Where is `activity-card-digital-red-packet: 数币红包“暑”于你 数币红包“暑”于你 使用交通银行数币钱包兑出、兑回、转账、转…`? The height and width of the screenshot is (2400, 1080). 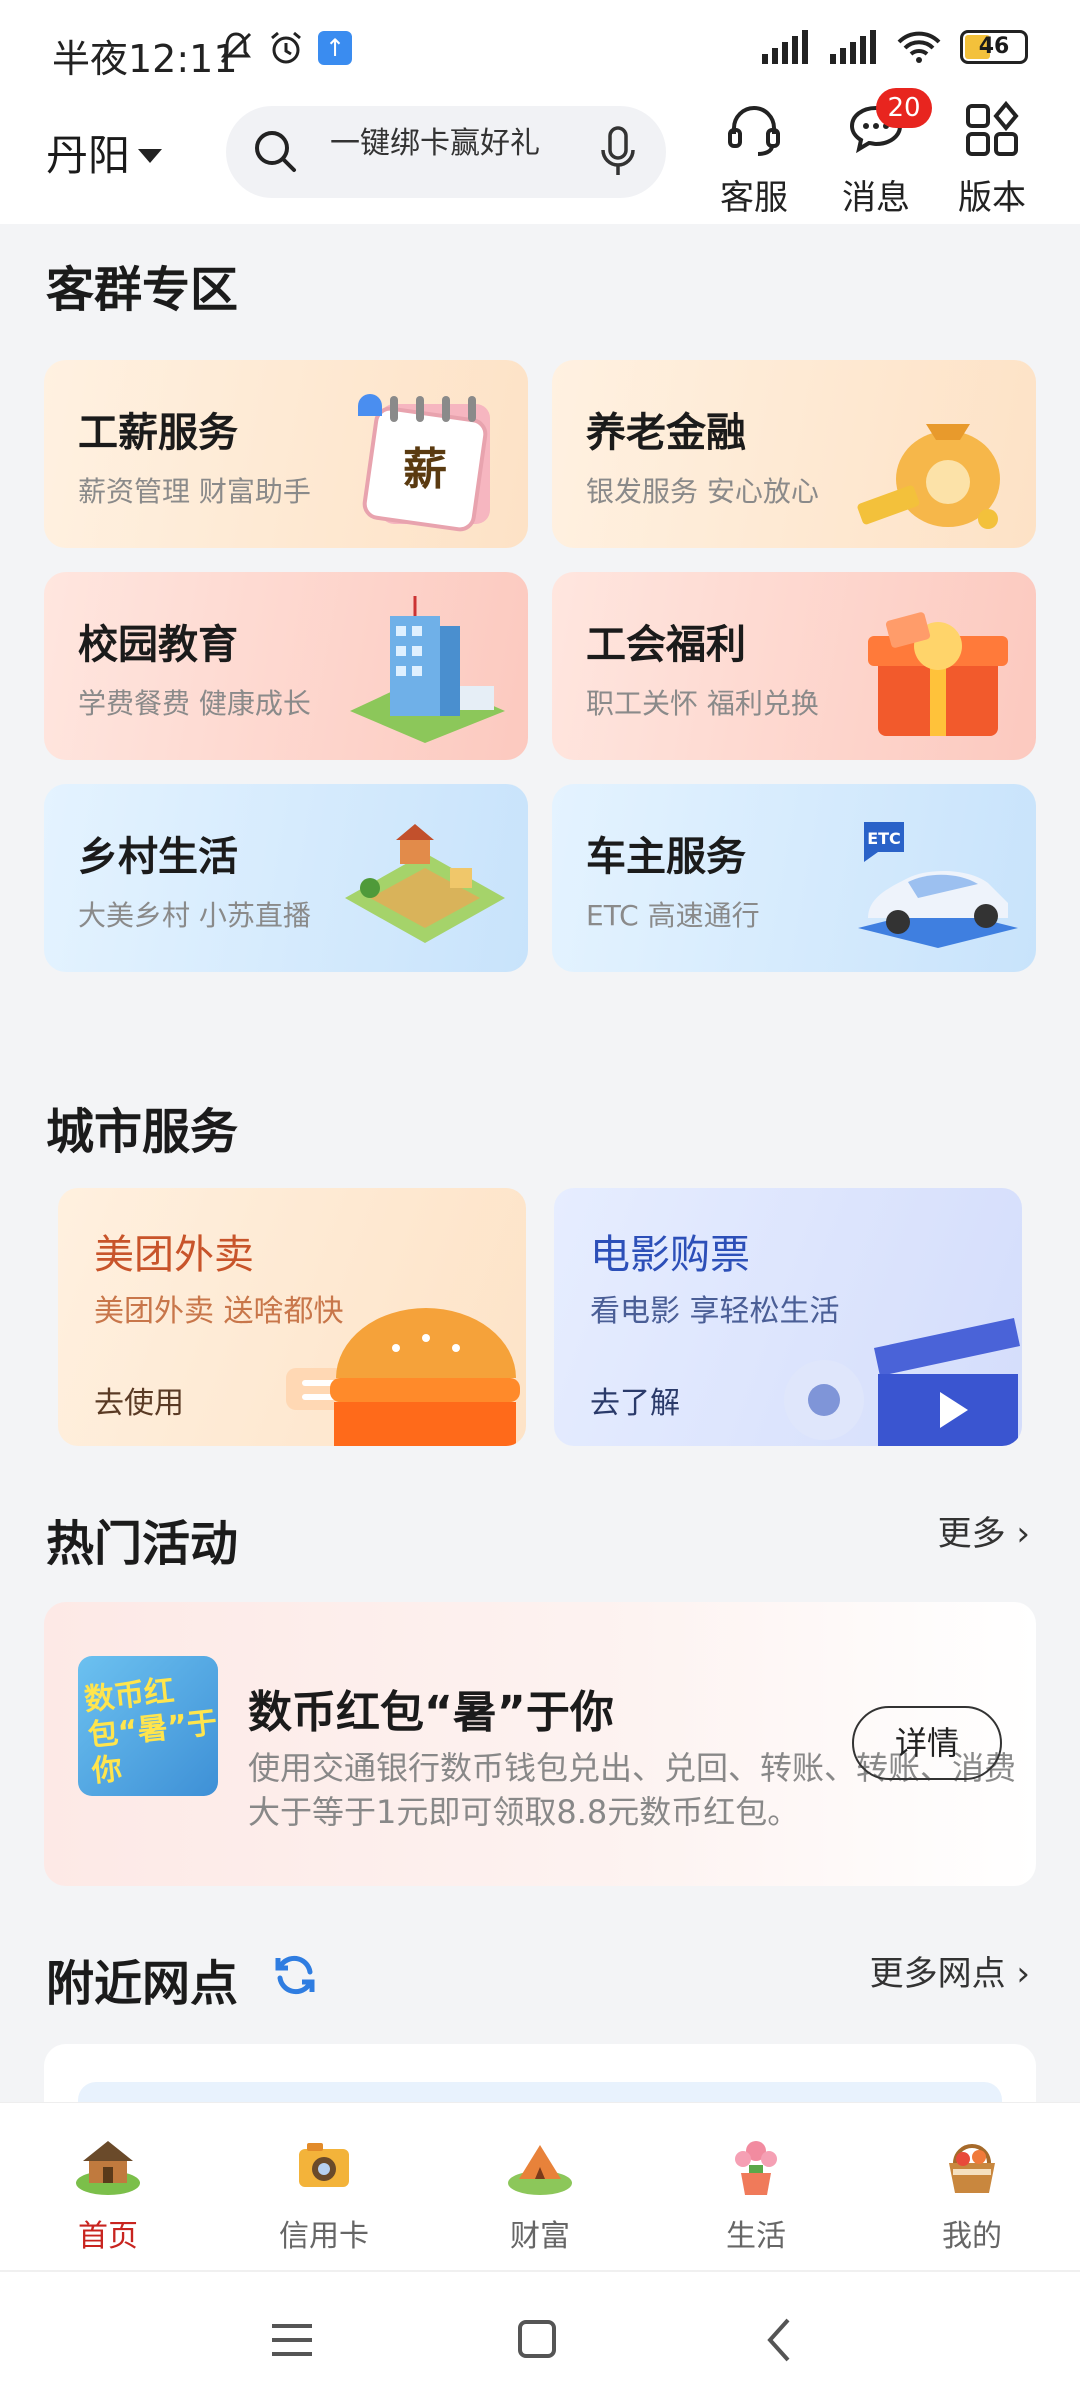
activity-card-digital-red-packet: 数币红包“暑”于你 数币红包“暑”于你 使用交通银行数币钱包兑出、兑回、转账、转… is located at coordinates (540, 1744).